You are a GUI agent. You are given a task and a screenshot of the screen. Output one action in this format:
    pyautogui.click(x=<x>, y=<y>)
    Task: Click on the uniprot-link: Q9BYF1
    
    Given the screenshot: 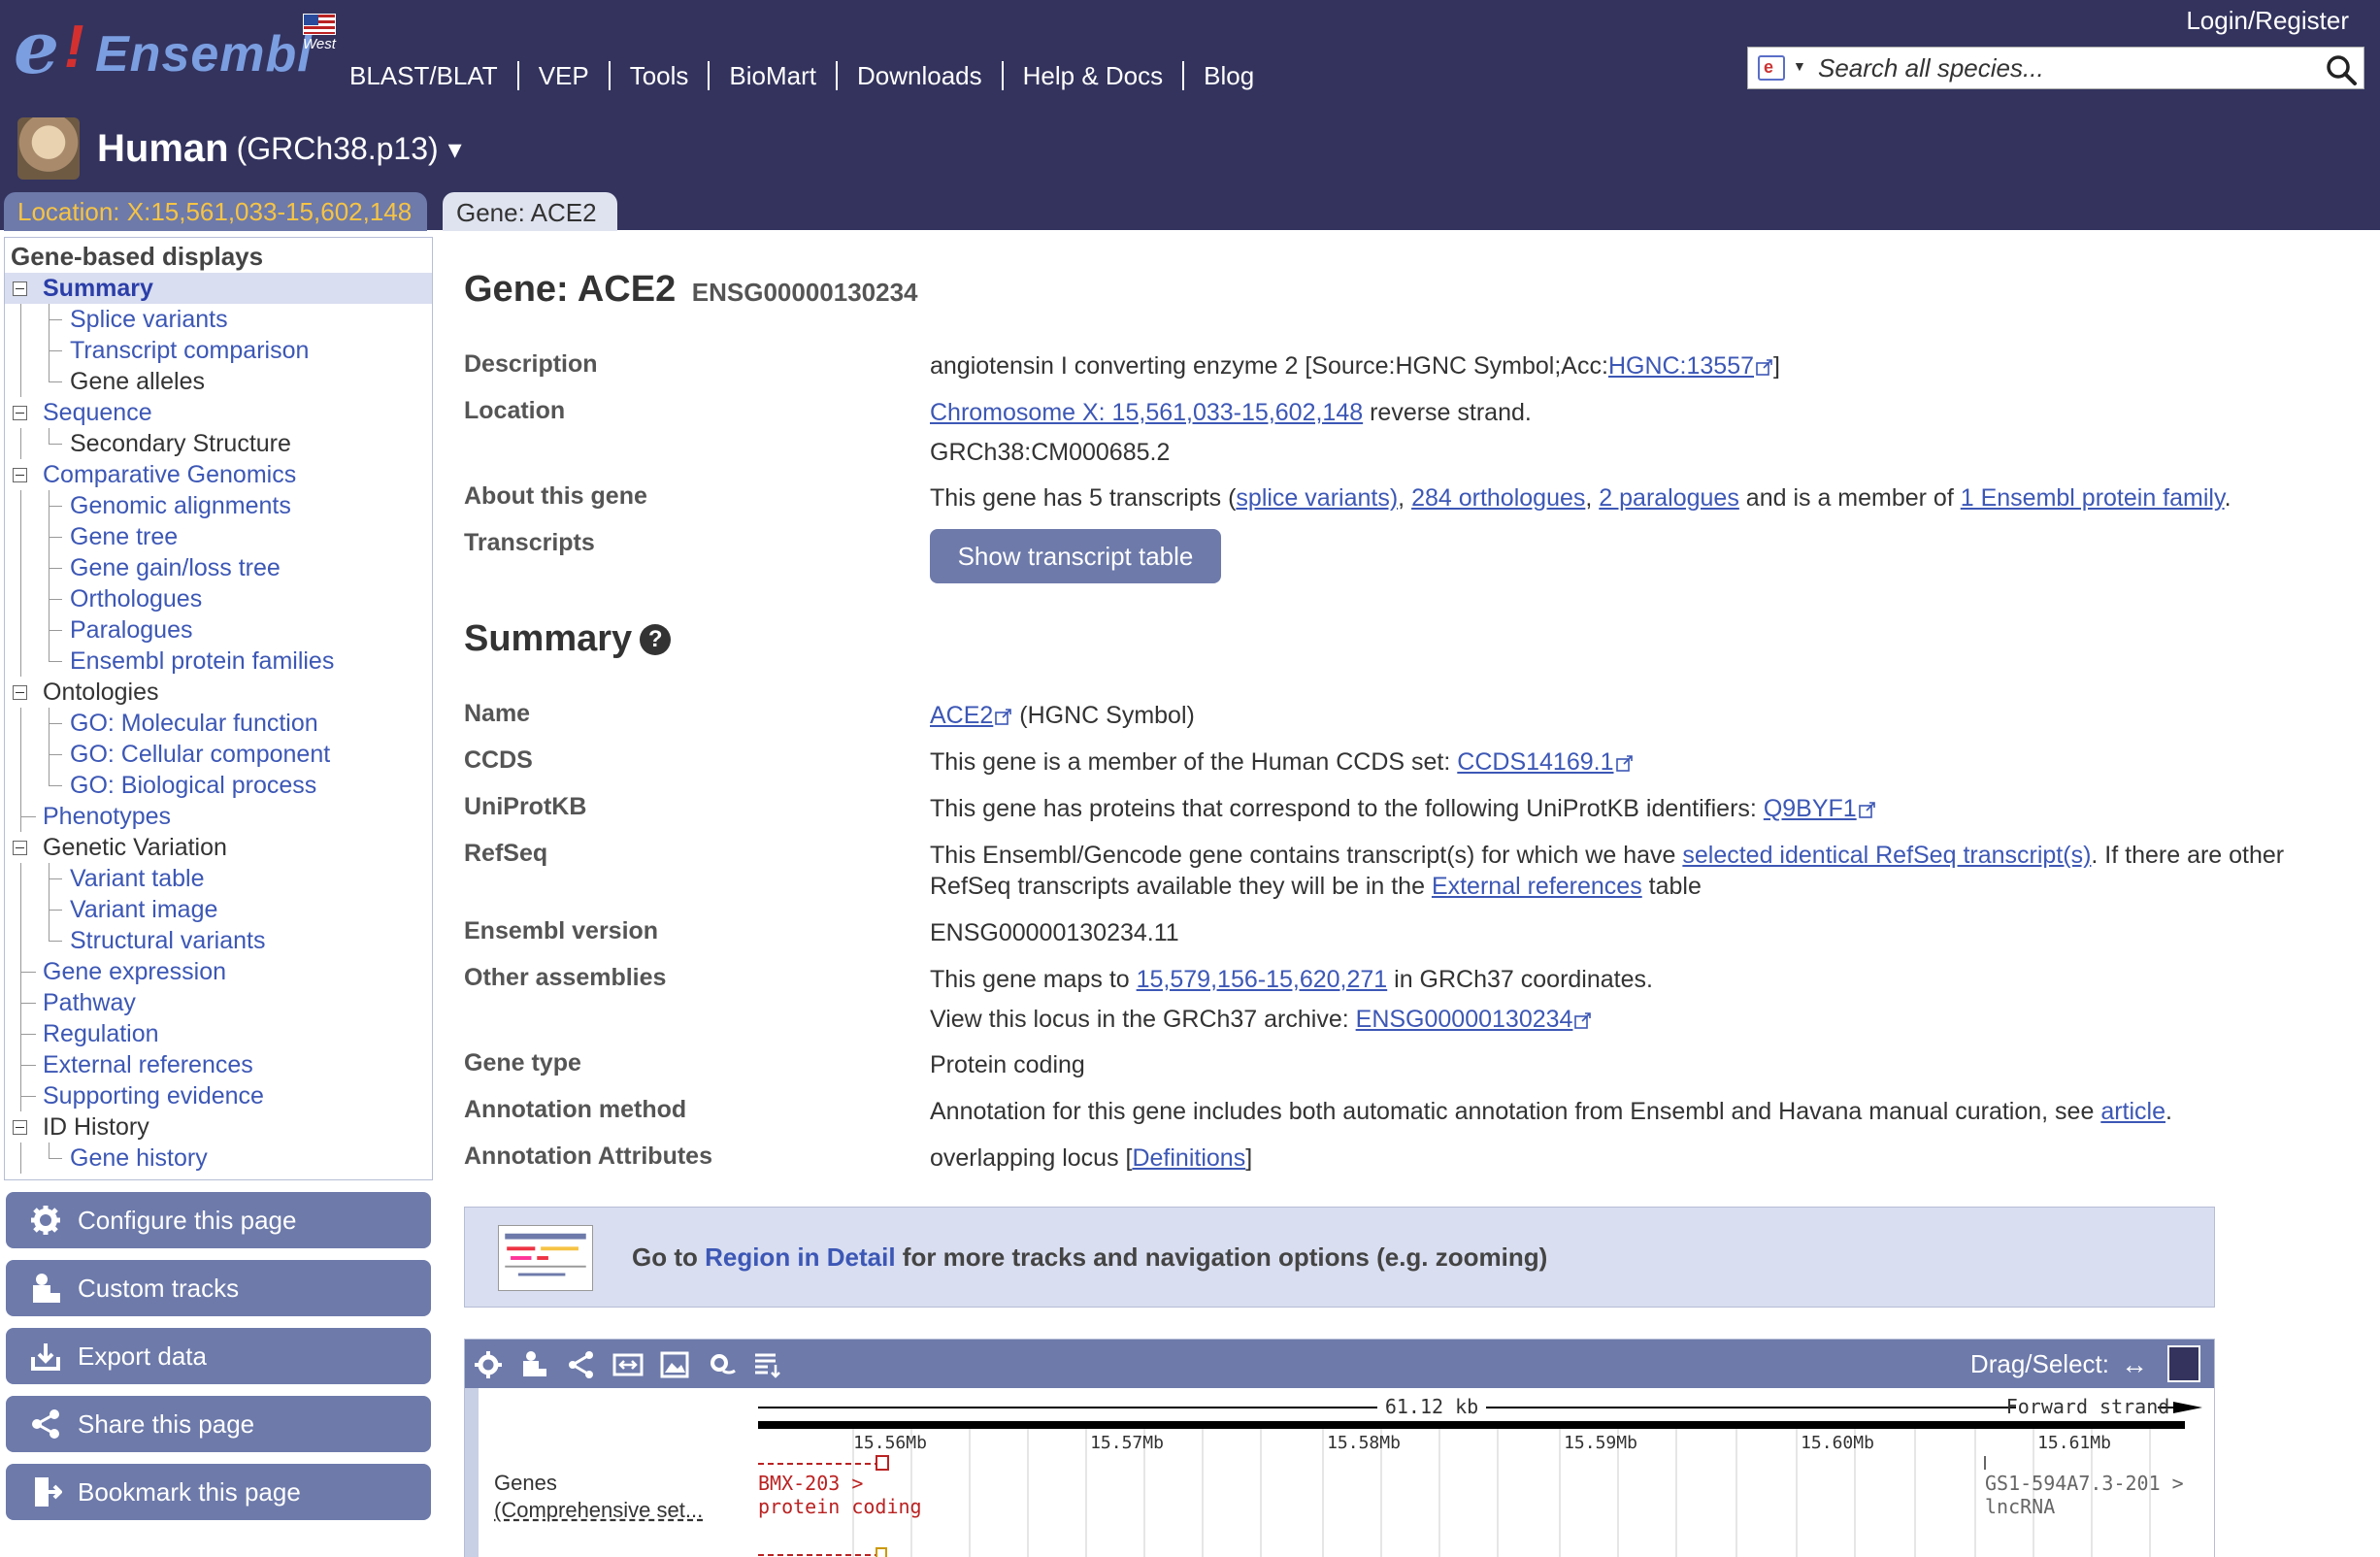 What is the action you would take?
    pyautogui.click(x=1810, y=808)
    